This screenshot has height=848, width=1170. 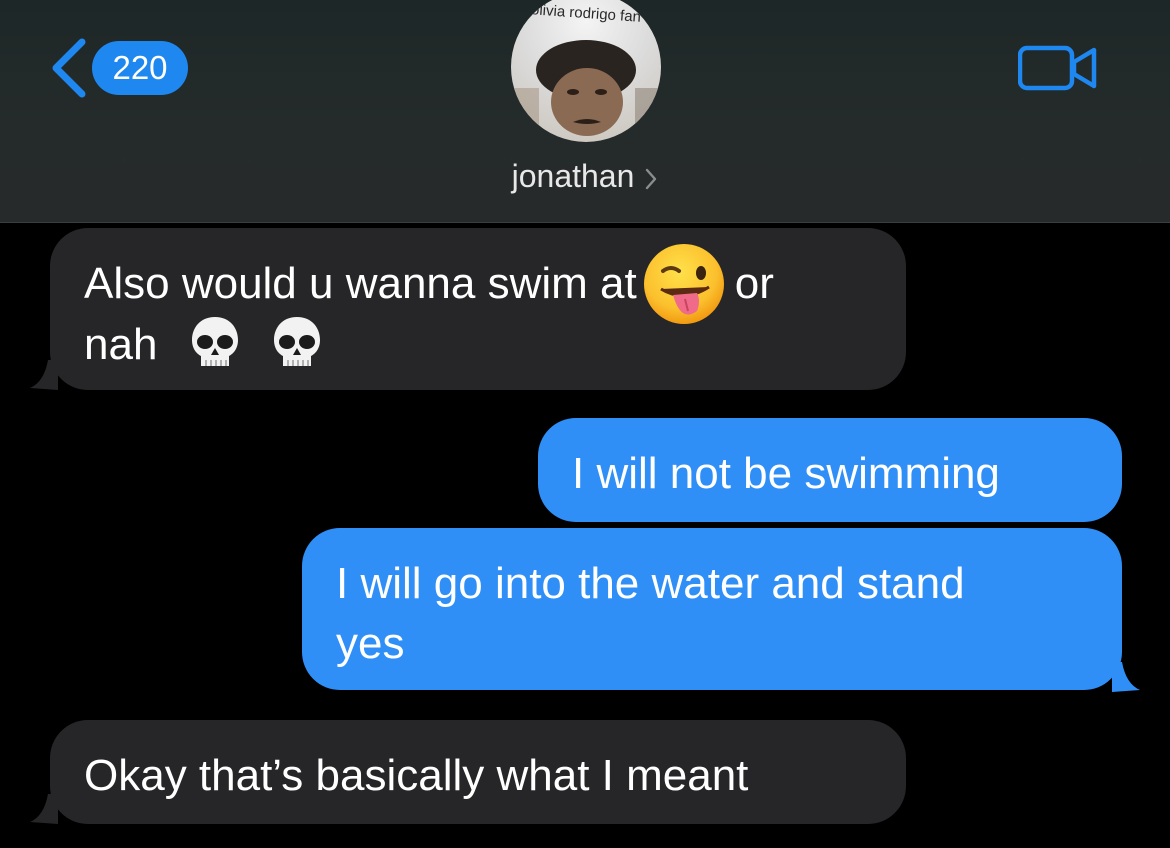 What do you see at coordinates (712, 644) in the screenshot?
I see `message-line: yes` at bounding box center [712, 644].